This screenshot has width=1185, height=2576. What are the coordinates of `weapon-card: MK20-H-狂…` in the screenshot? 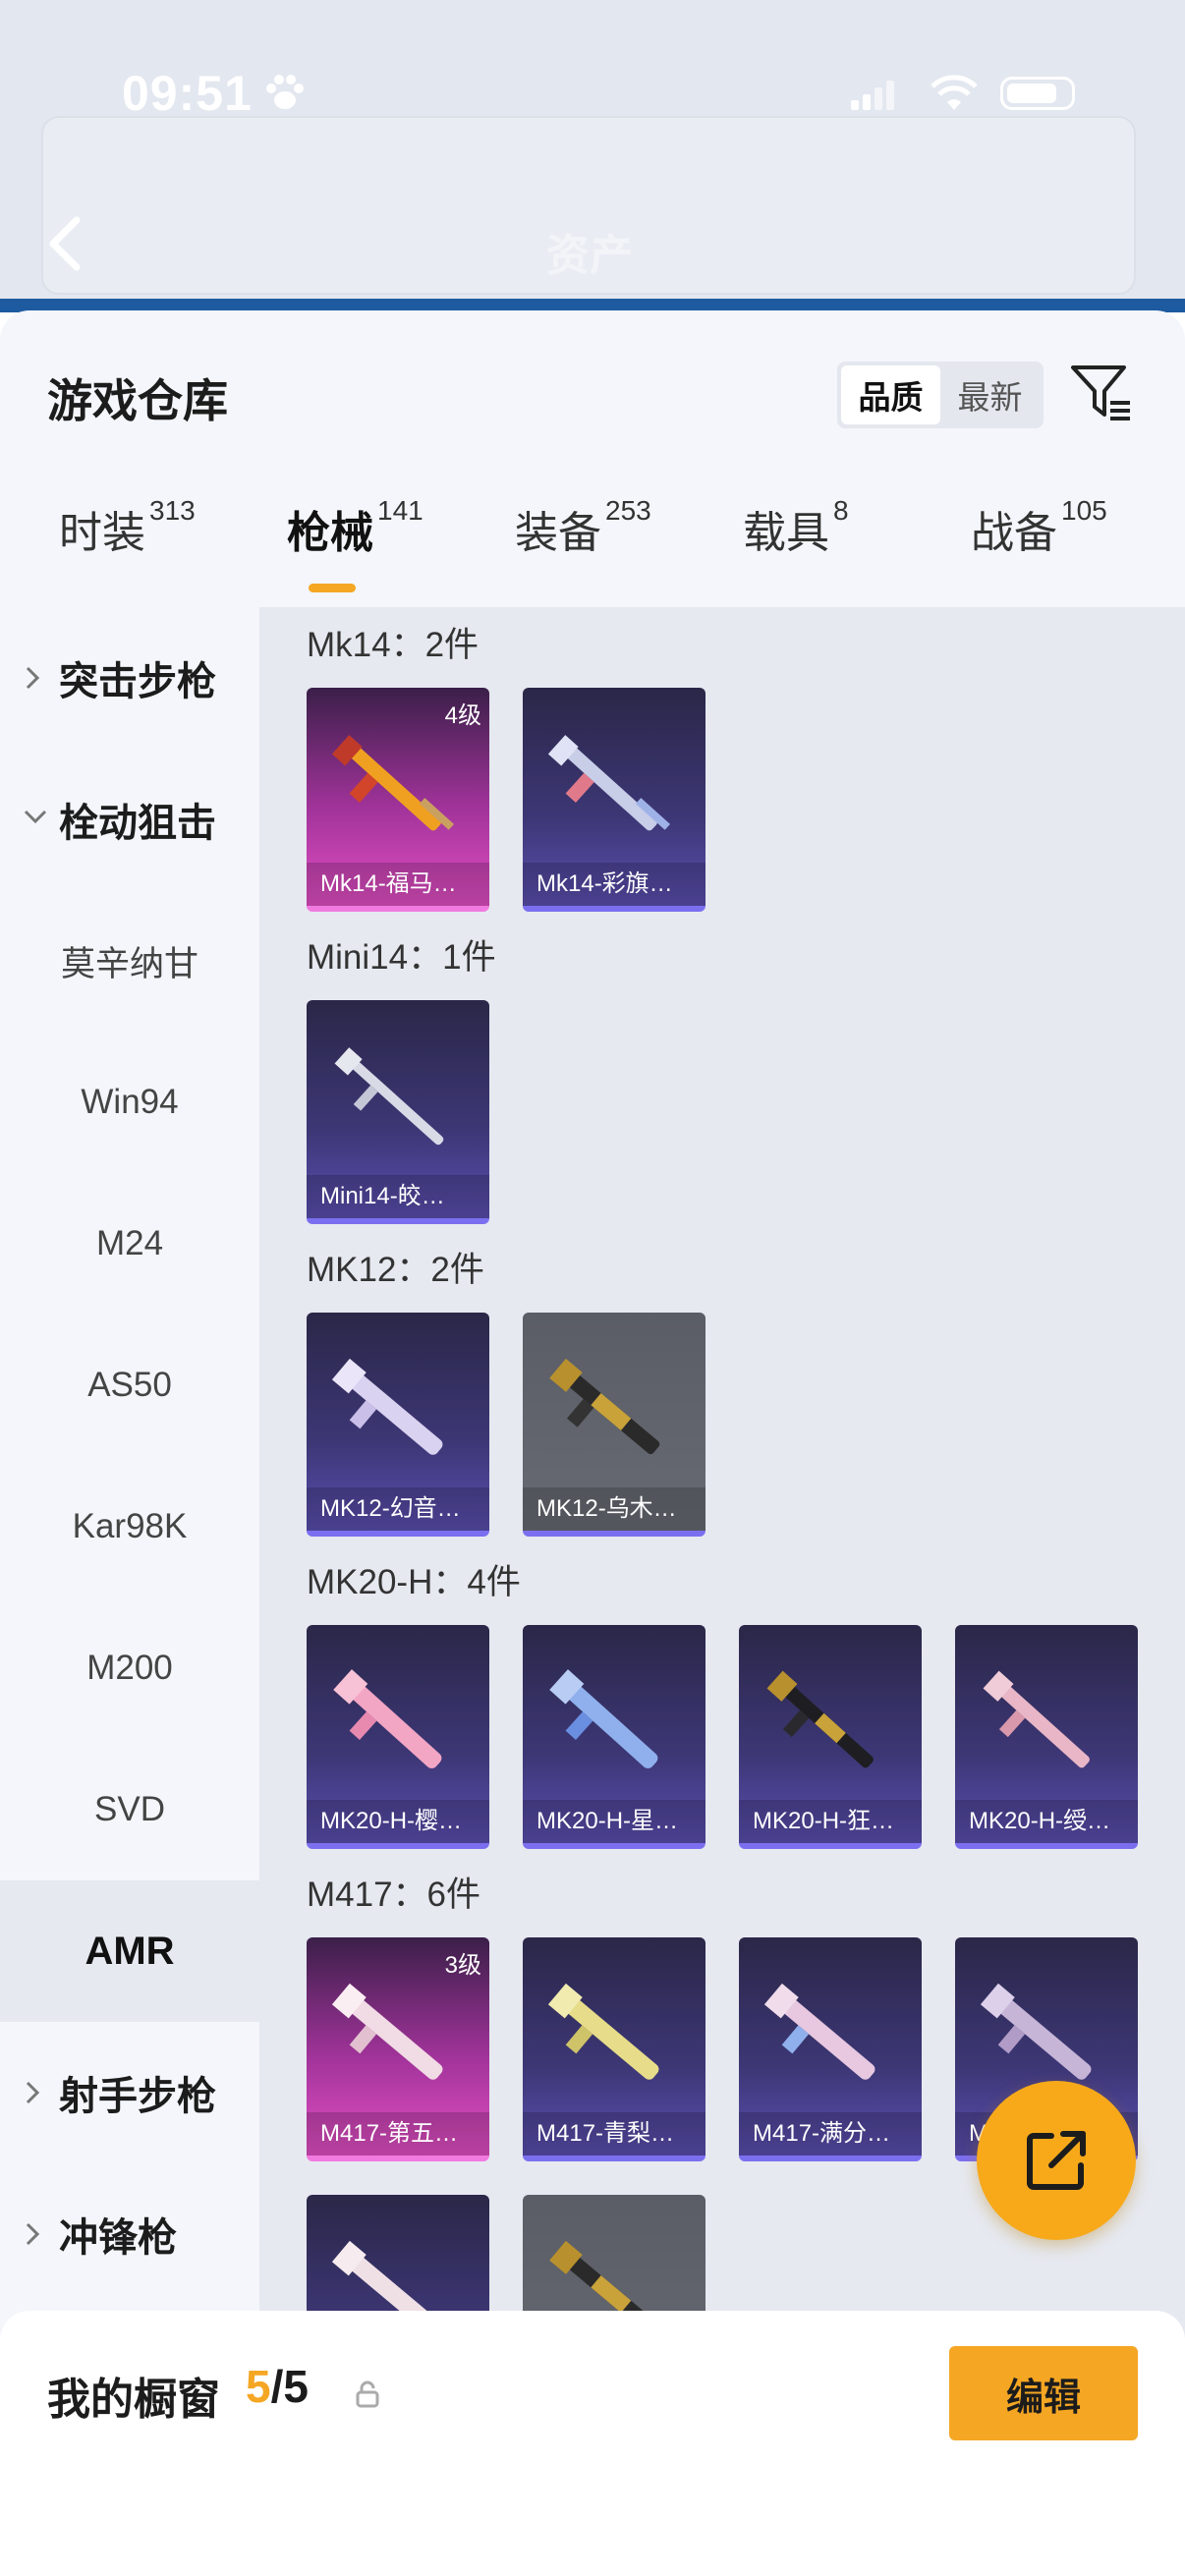 It's located at (831, 1737).